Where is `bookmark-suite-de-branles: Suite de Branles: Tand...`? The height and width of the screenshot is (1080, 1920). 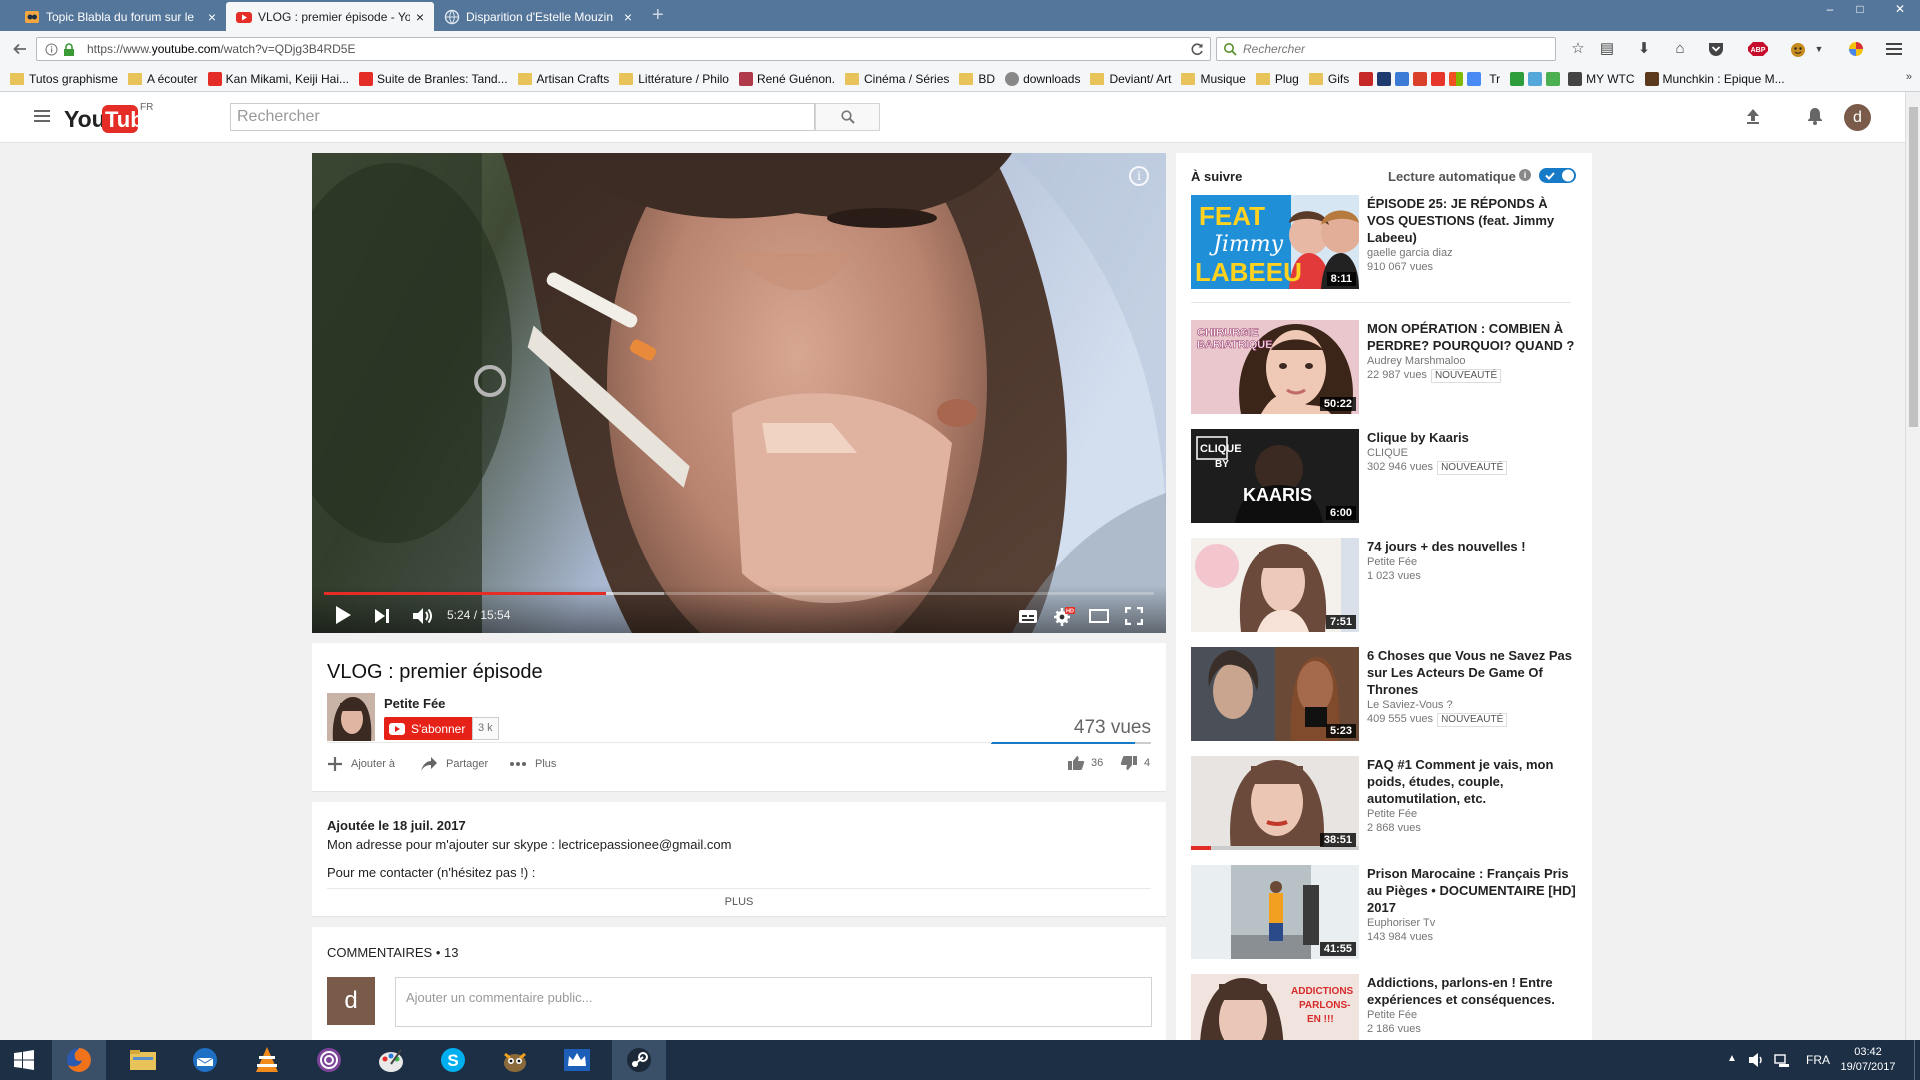 bookmark-suite-de-branles: Suite de Branles: Tand... is located at coordinates (433, 78).